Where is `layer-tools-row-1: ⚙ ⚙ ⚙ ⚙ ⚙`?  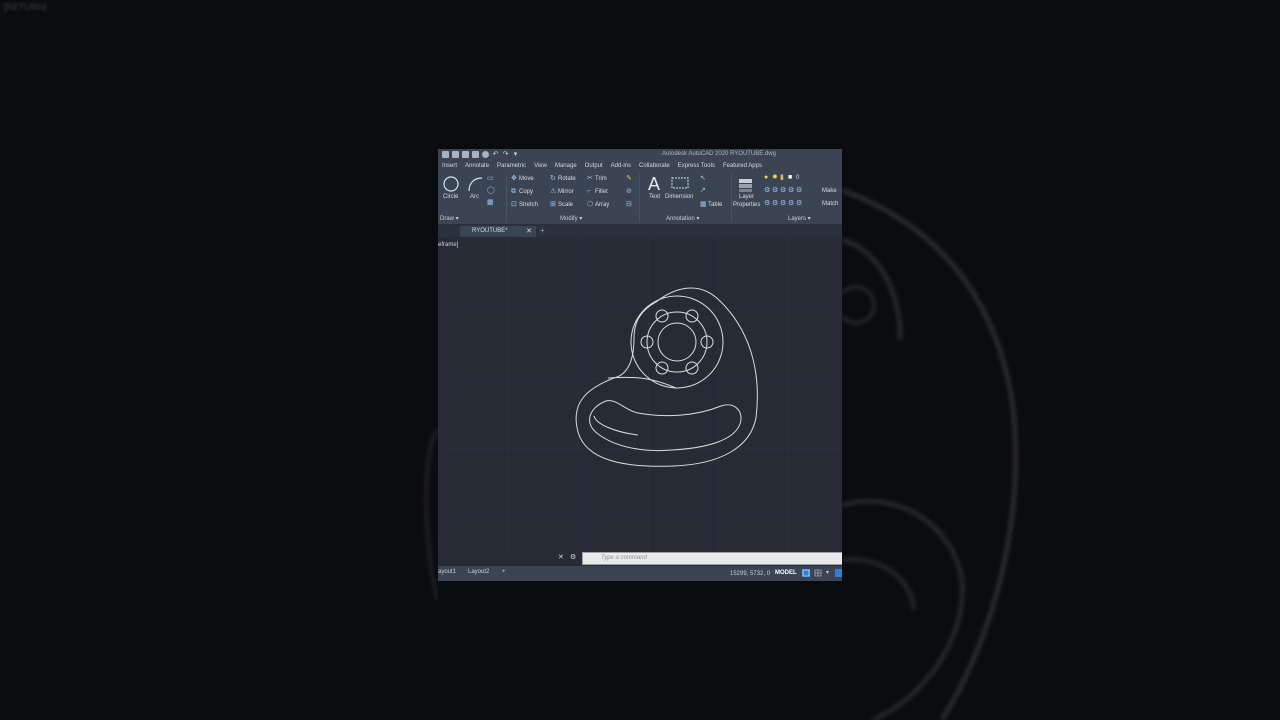 layer-tools-row-1: ⚙ ⚙ ⚙ ⚙ ⚙ is located at coordinates (783, 190).